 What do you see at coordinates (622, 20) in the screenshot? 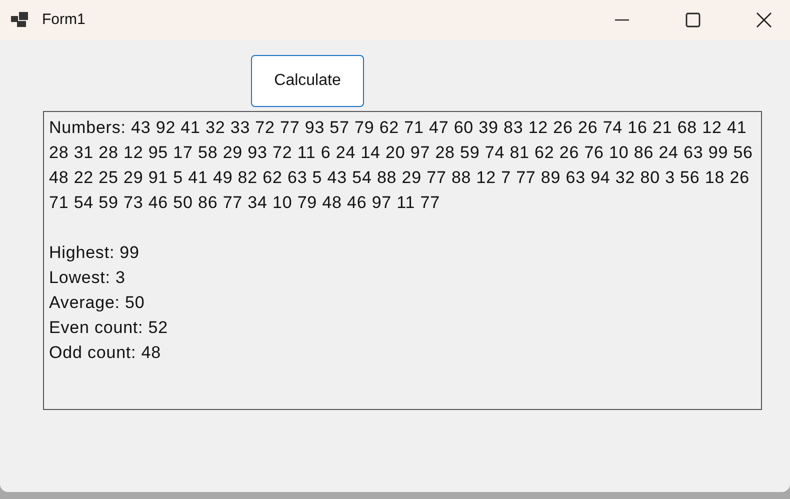
I see `minimize-icon` at bounding box center [622, 20].